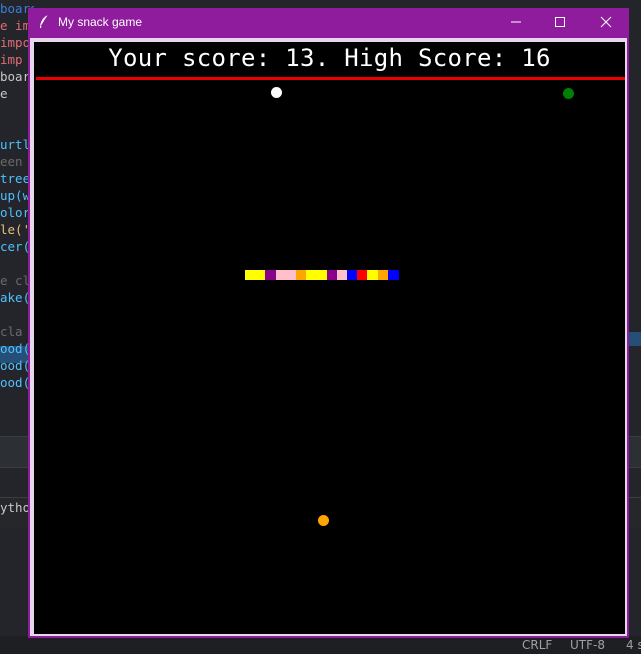 The image size is (641, 654). I want to click on editor-status-bar: CRLF UTF-8 4 s, so click(320, 645).